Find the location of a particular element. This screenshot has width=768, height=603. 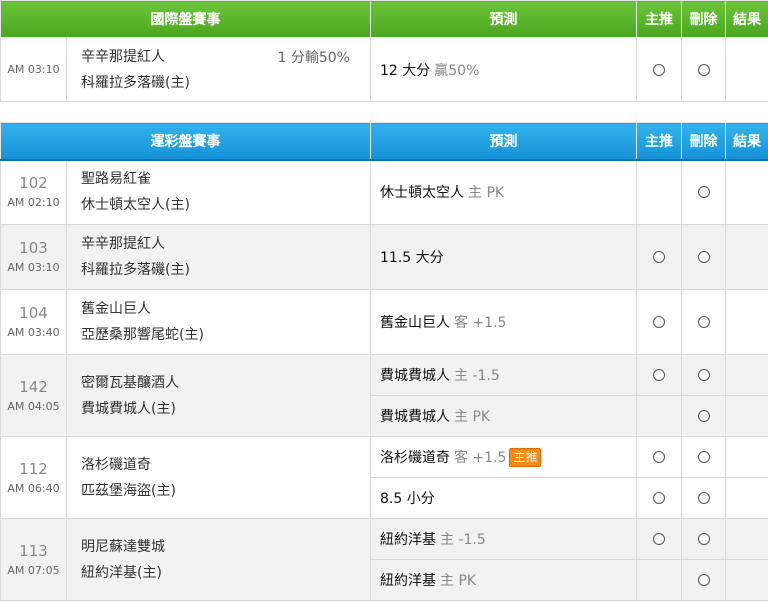

prediction-text: 費城費城人 is located at coordinates (415, 417).